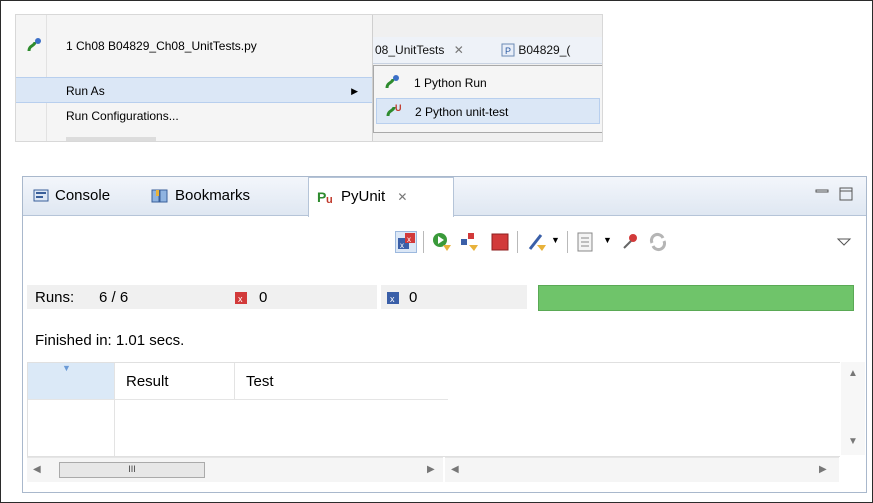 This screenshot has height=503, width=873. I want to click on runs-value: 6 / 6, so click(114, 297).